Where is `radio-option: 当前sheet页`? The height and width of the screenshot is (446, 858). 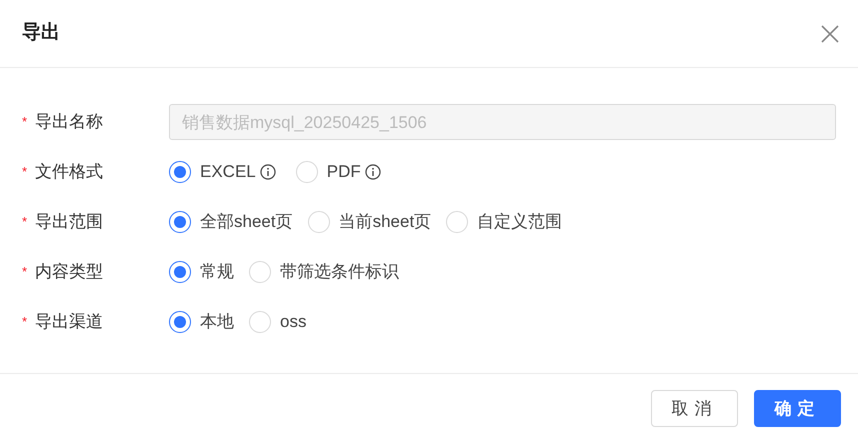 radio-option: 当前sheet页 is located at coordinates (370, 222).